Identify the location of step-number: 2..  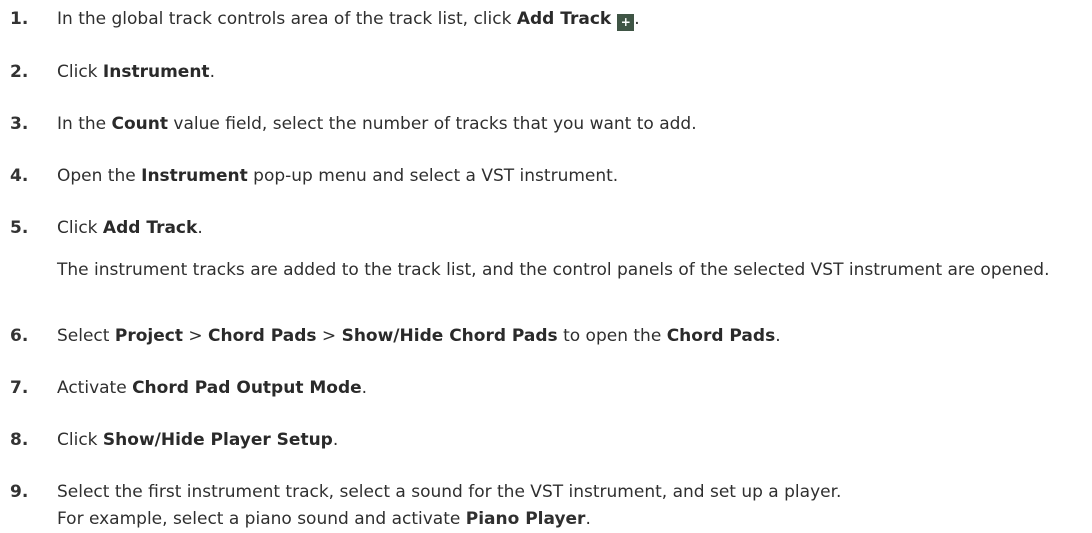
(19, 72).